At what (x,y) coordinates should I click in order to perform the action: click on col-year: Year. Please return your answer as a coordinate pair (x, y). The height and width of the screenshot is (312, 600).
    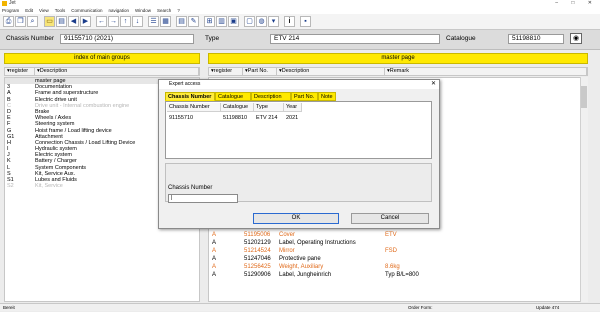
    Looking at the image, I should click on (293, 107).